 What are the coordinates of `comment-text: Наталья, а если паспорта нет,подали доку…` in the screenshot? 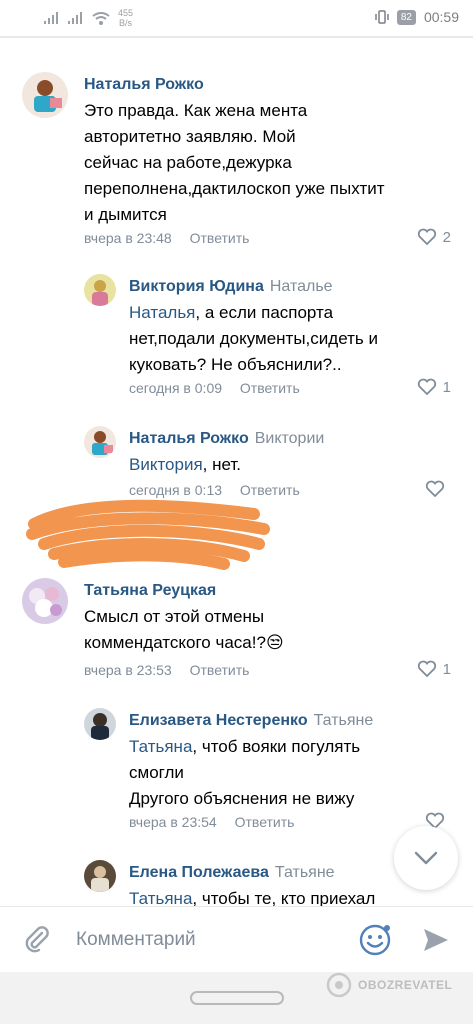 It's located at (289, 339).